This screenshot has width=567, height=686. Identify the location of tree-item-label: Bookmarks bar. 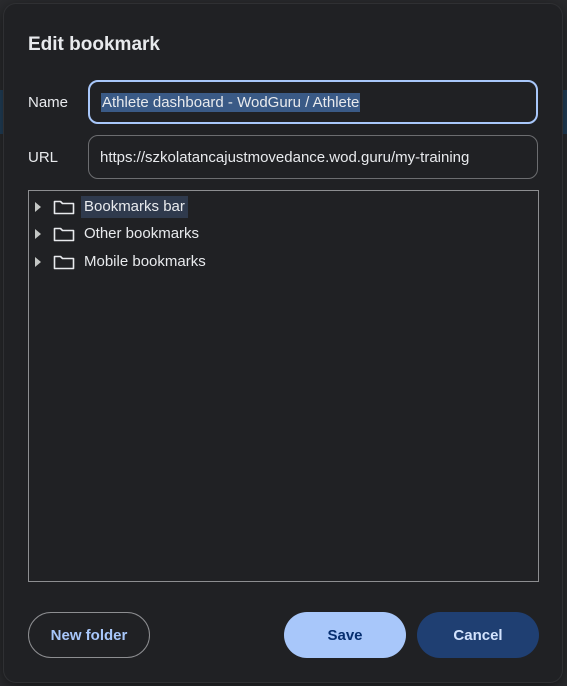
(134, 207).